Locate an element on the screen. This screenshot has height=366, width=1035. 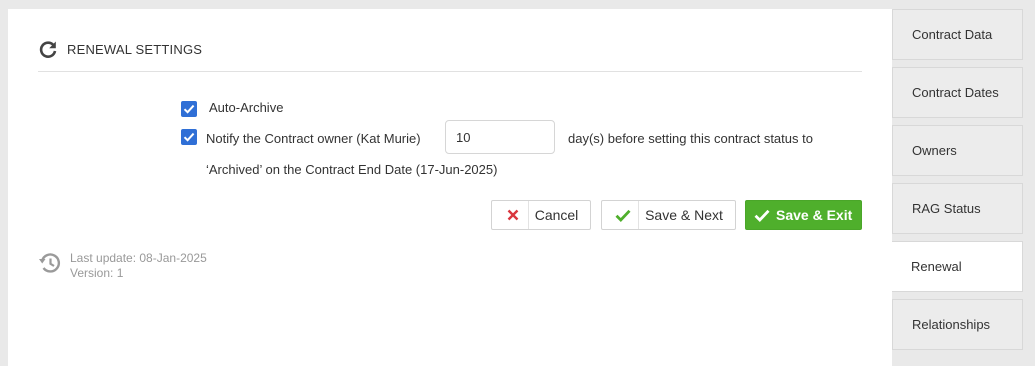
cancel-button: Cancel is located at coordinates (541, 215).